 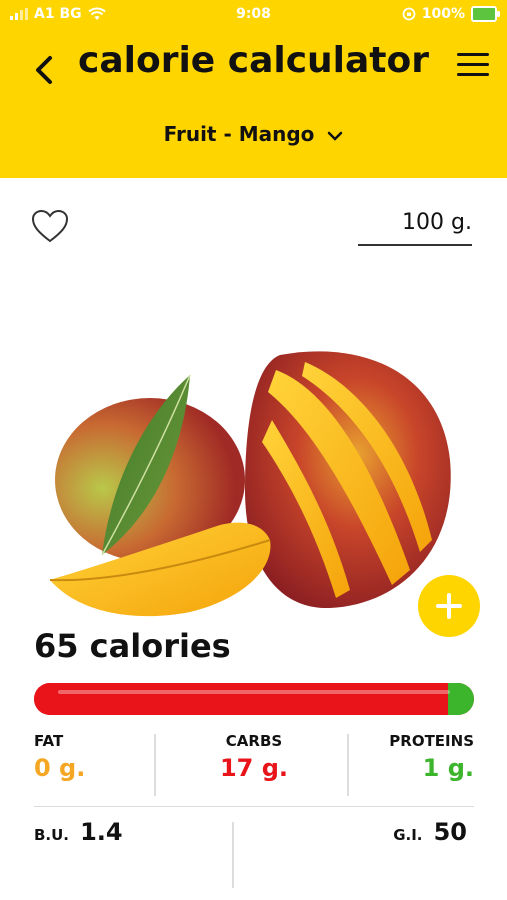 I want to click on status-right: 100%, so click(x=451, y=14).